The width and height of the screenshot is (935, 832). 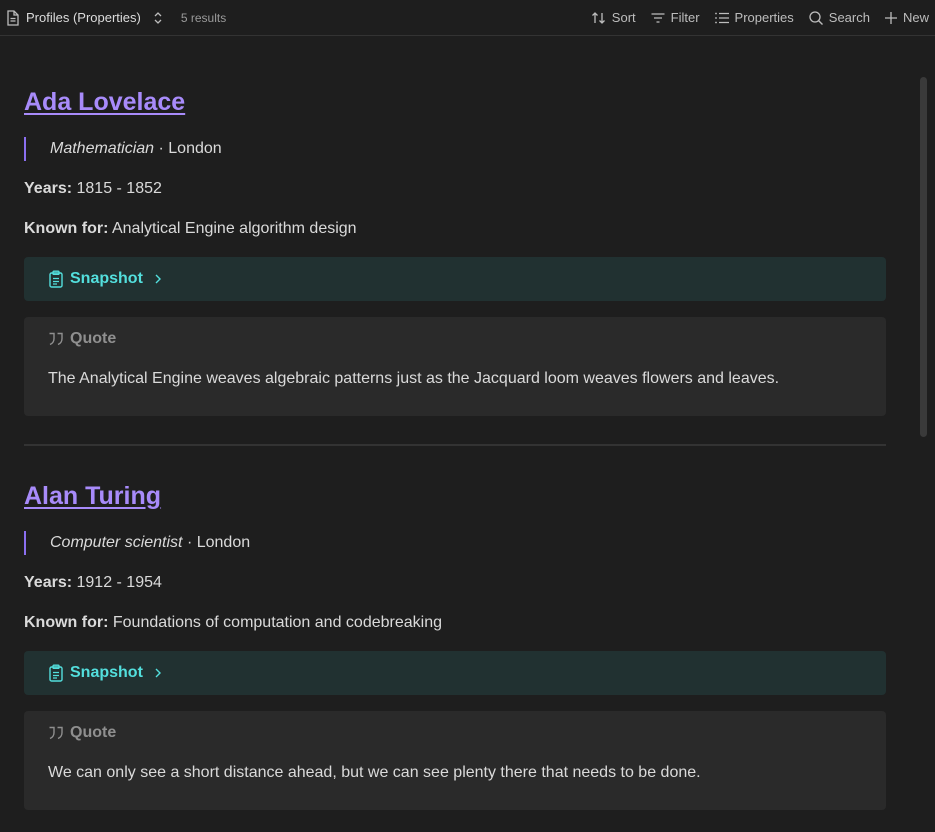 I want to click on sort-icon, so click(x=599, y=18).